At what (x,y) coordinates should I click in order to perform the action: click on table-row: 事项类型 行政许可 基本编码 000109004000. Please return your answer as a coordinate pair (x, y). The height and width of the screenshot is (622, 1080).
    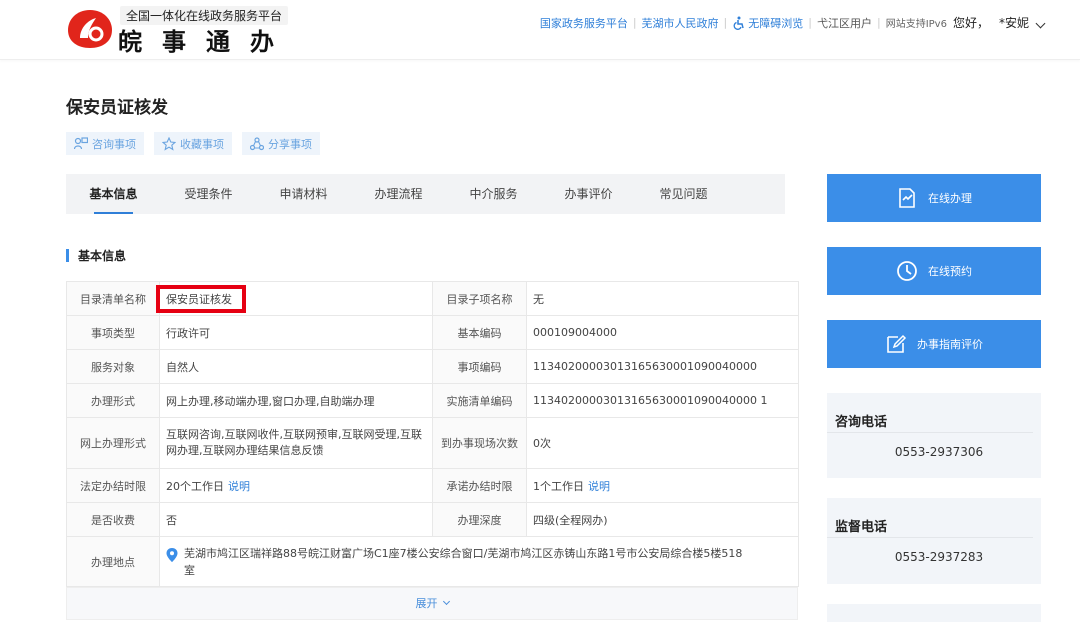
    Looking at the image, I should click on (432, 332).